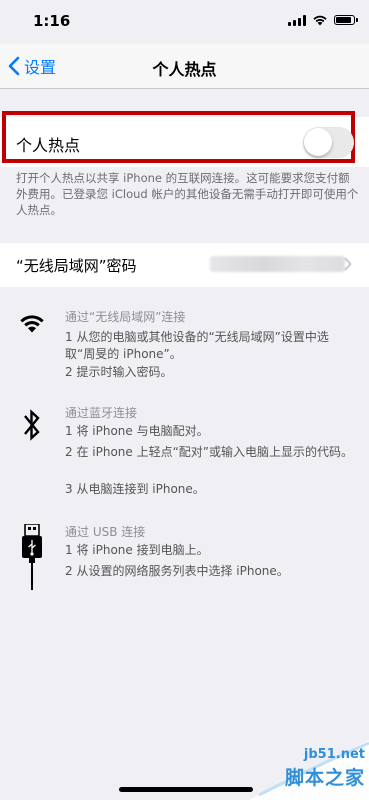  I want to click on wifi-password-label: “无线局域网”密码, so click(76, 266).